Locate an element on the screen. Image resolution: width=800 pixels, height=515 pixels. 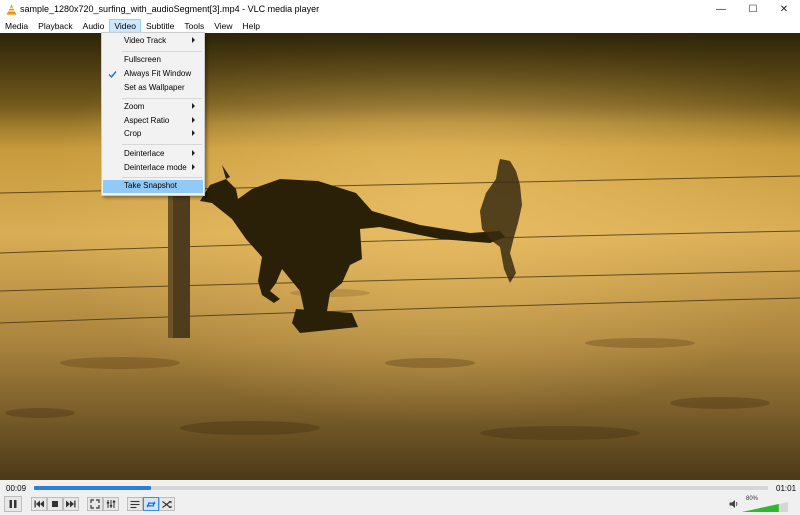
close-button: ✕ is located at coordinates (784, 9).